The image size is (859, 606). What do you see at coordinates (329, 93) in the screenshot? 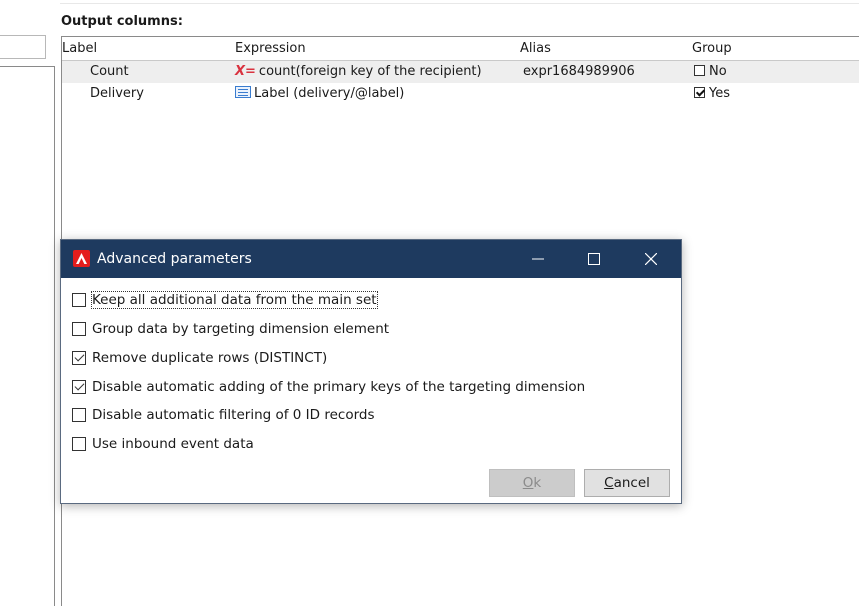
I see `row-expression-text: Label (delivery/@label)` at bounding box center [329, 93].